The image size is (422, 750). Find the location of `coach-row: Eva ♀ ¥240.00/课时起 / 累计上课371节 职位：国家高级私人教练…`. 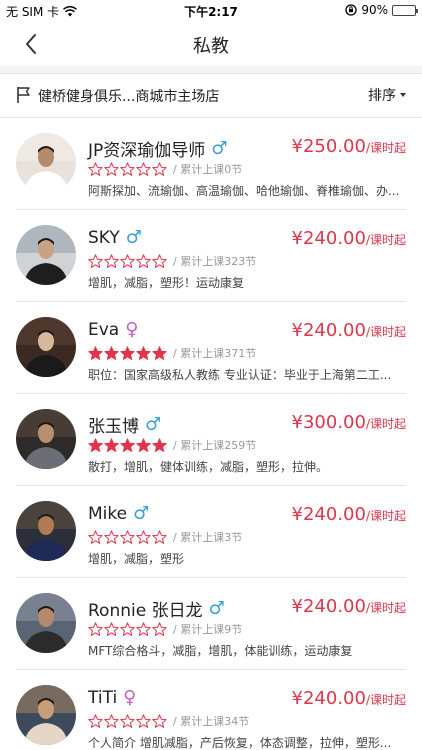

coach-row: Eva ♀ ¥240.00/课时起 / 累计上课371节 职位：国家高级私人教练… is located at coordinates (211, 348).